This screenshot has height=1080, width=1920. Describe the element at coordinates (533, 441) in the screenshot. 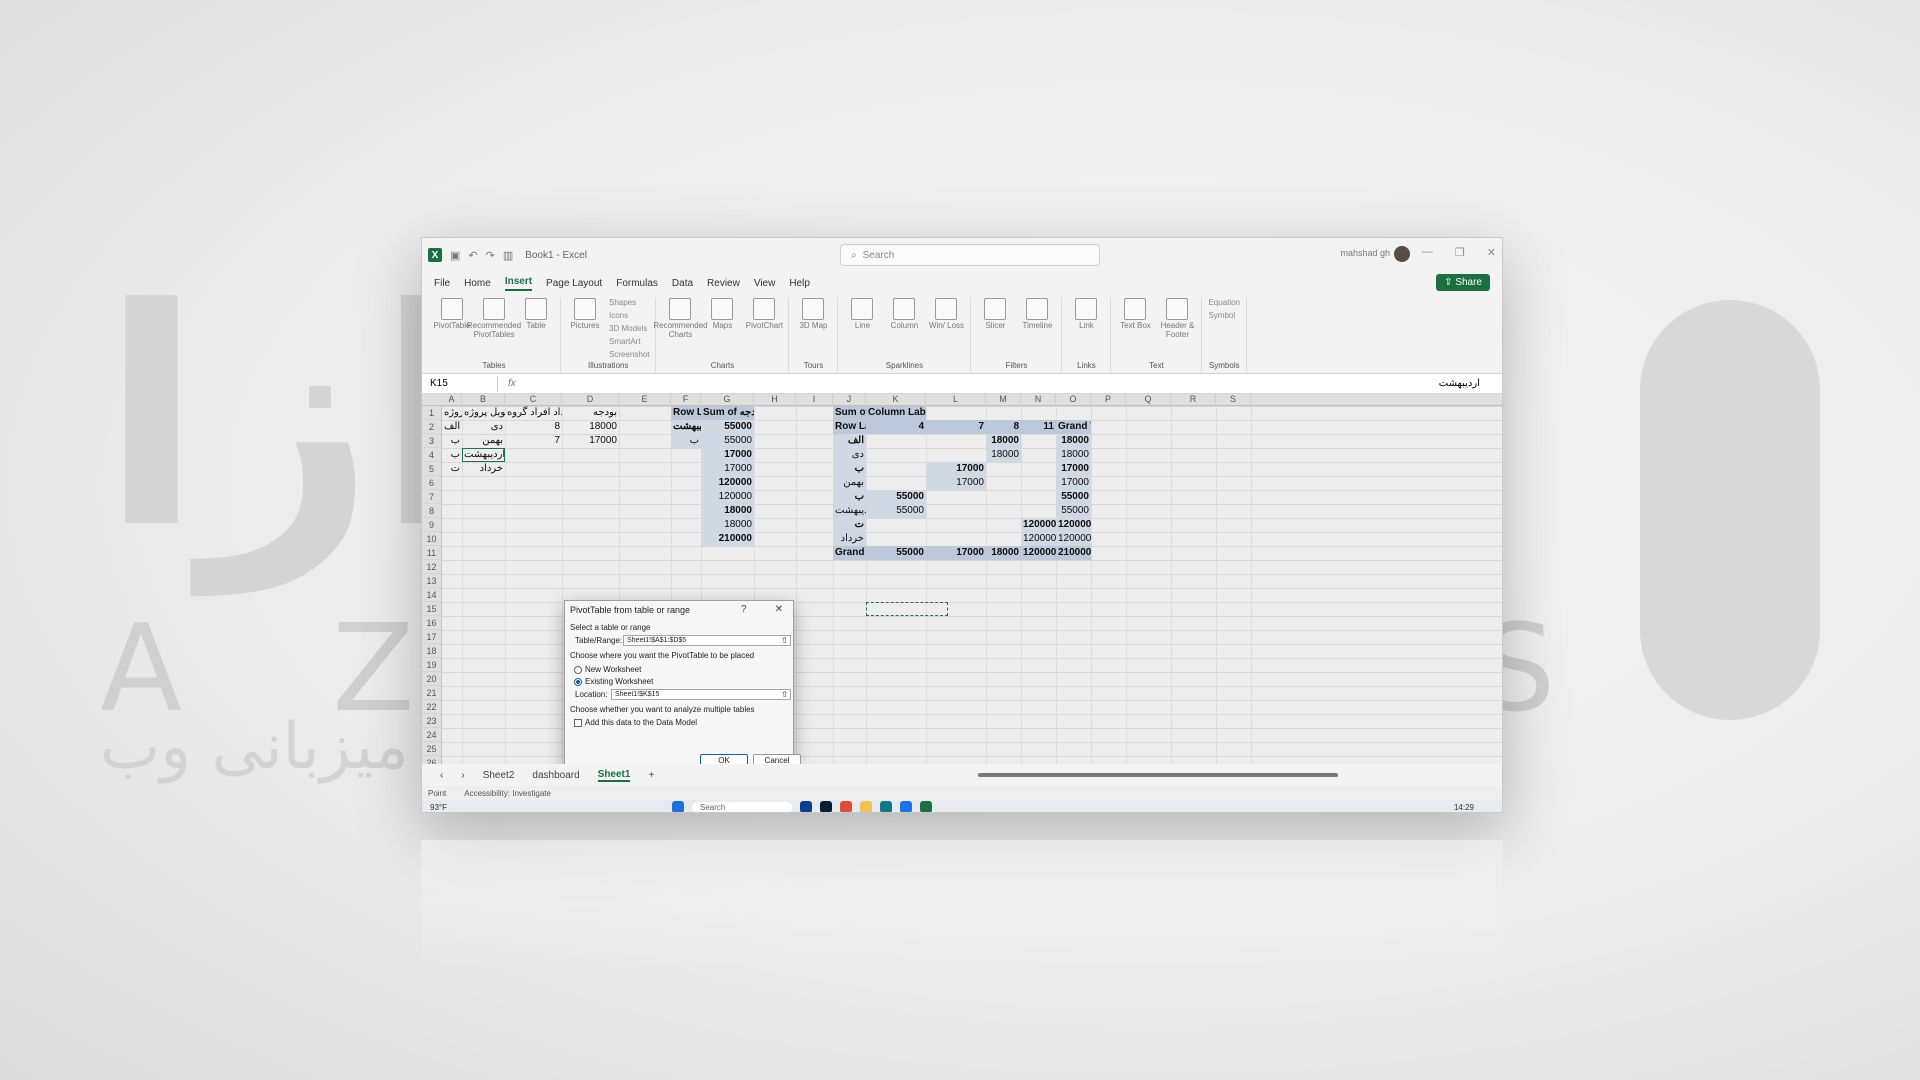

I see `source-cell: 7` at that location.